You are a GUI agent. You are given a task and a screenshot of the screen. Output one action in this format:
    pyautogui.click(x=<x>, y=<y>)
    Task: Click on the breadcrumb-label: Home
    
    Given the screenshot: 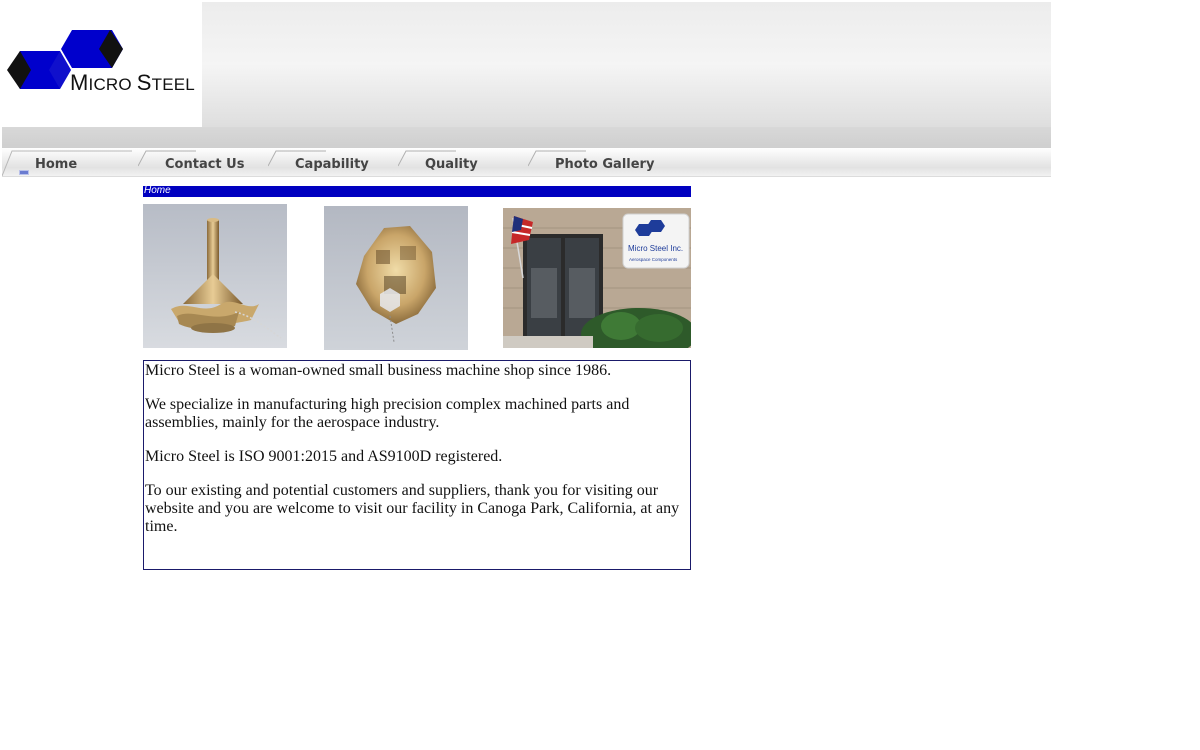 What is the action you would take?
    pyautogui.click(x=157, y=190)
    